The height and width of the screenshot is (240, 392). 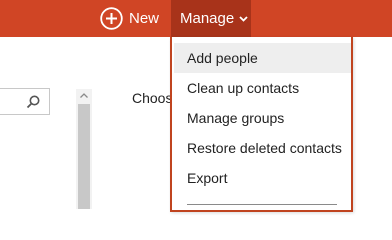 I want to click on menu-item-manage-groups: Manage groups, so click(x=262, y=118).